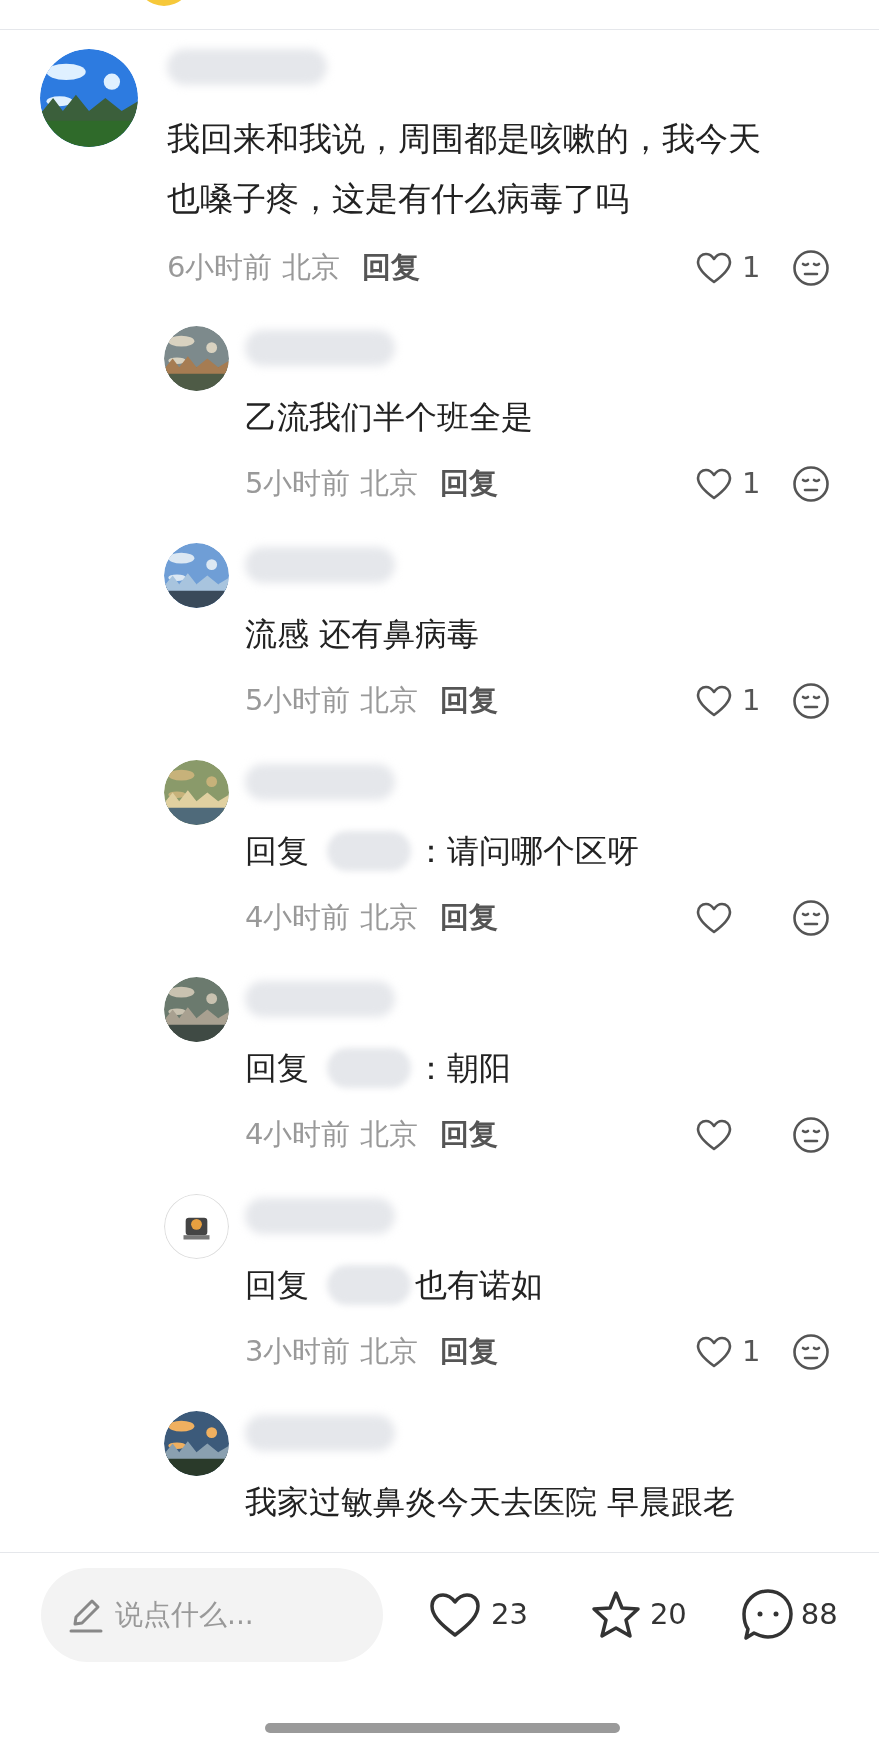 This screenshot has width=879, height=1748. What do you see at coordinates (615, 1615) in the screenshot?
I see `star-icon` at bounding box center [615, 1615].